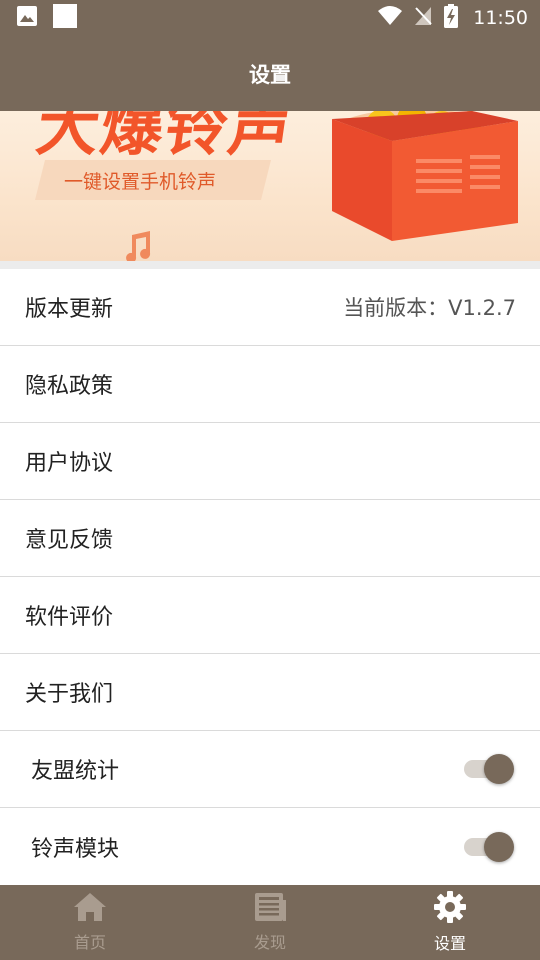  Describe the element at coordinates (69, 463) in the screenshot. I see `settings-item-label: 用户协议` at that location.